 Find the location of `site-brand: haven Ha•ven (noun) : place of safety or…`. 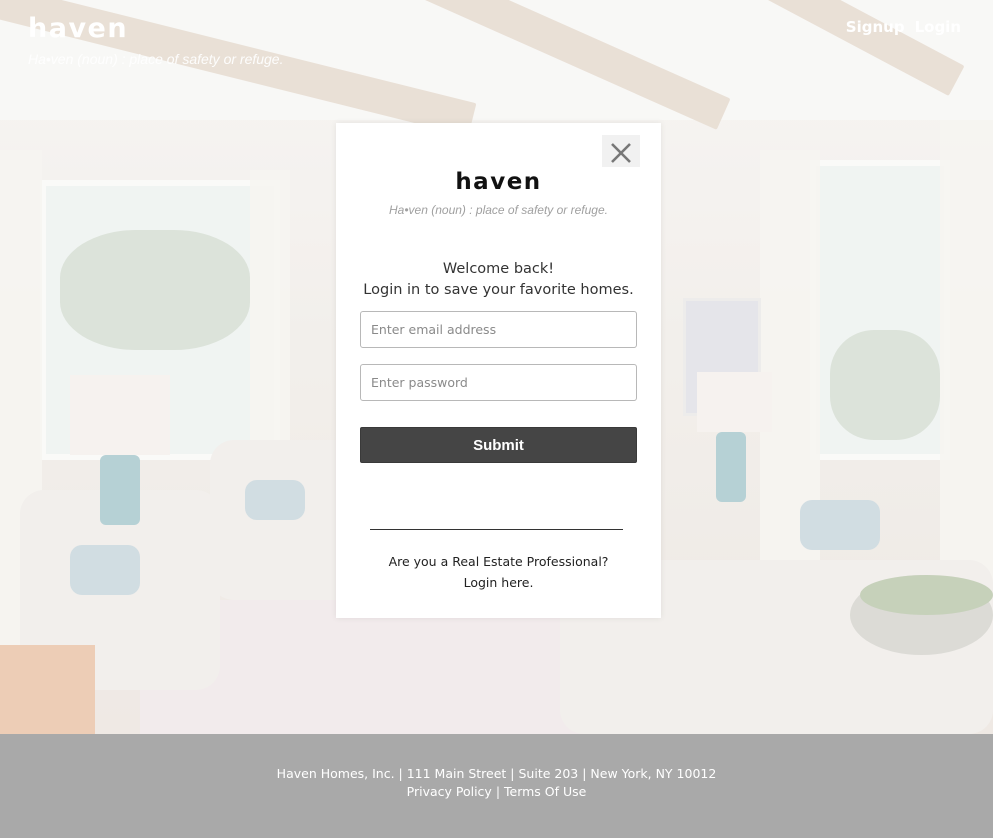

site-brand: haven Ha•ven (noun) : place of safety or… is located at coordinates (156, 39).